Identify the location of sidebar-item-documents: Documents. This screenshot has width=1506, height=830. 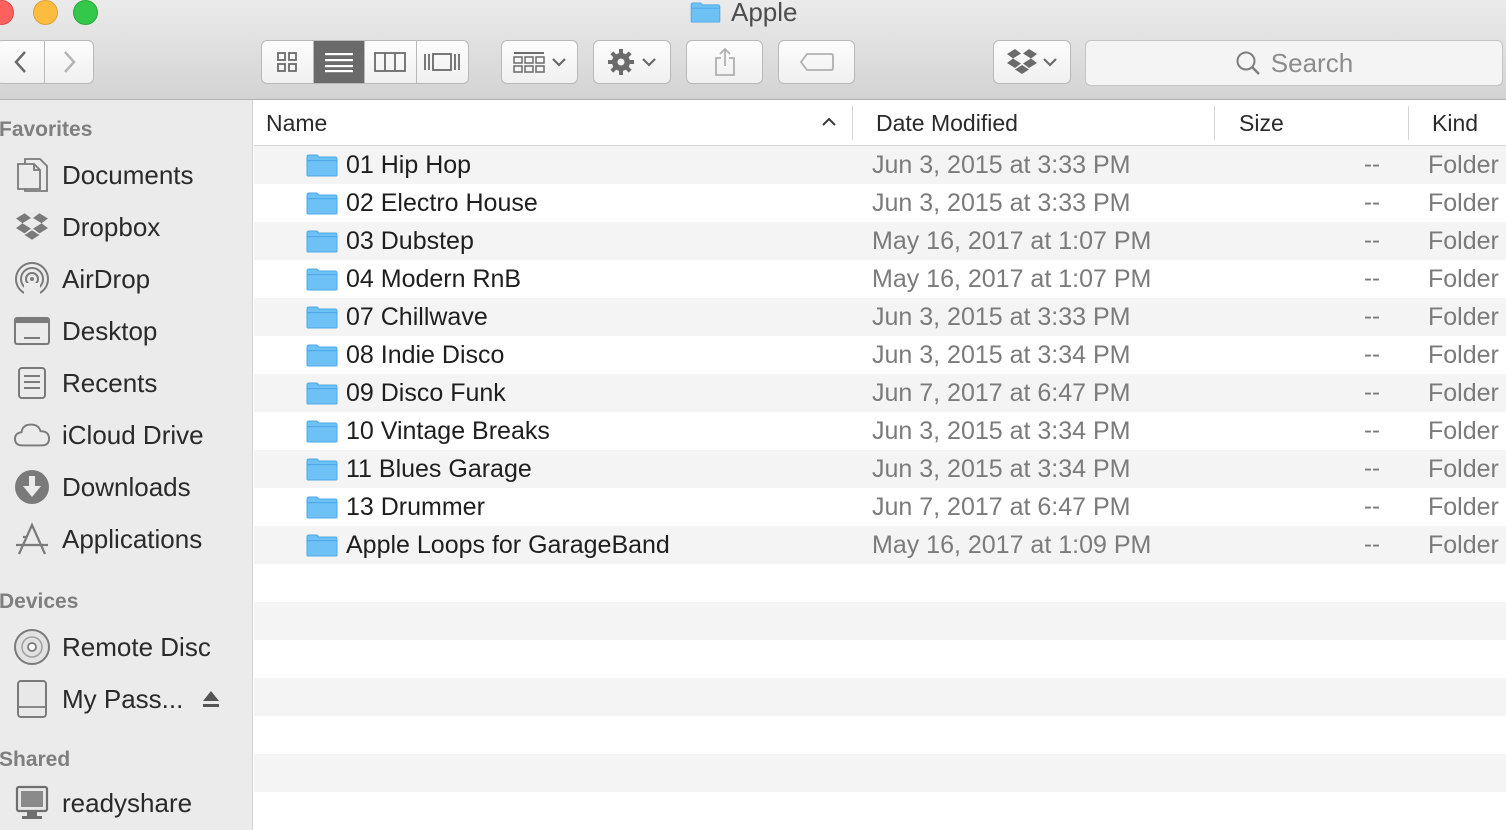
(126, 175).